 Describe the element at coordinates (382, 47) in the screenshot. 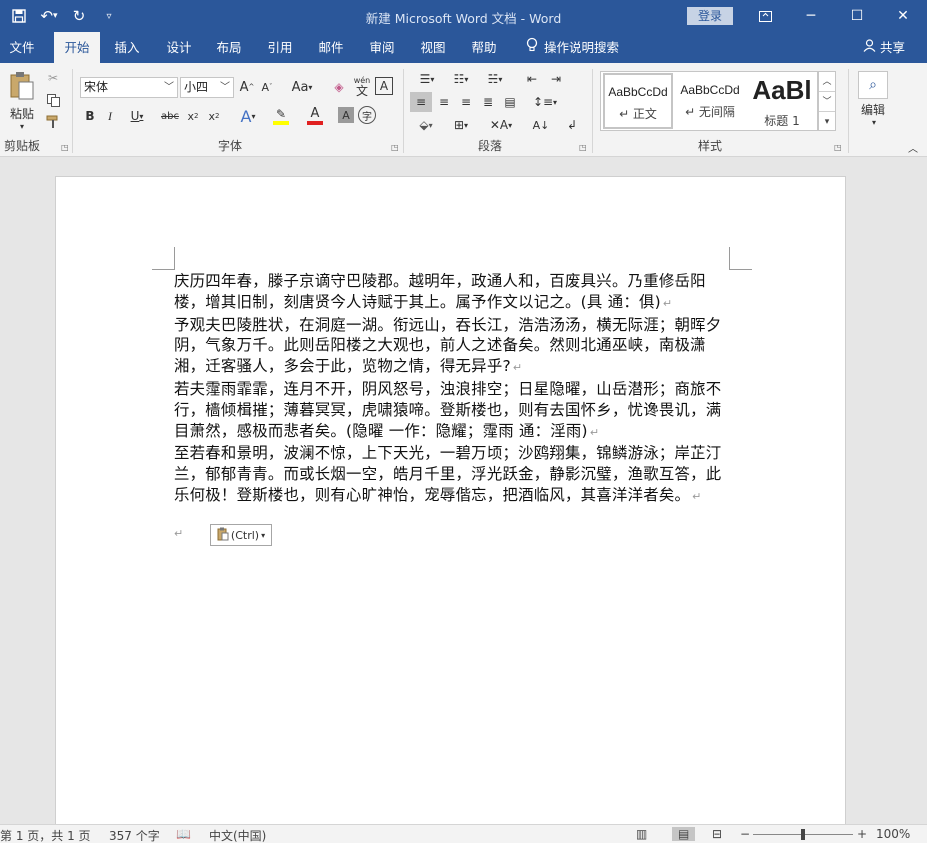

I see `tab-review: 审阅` at that location.